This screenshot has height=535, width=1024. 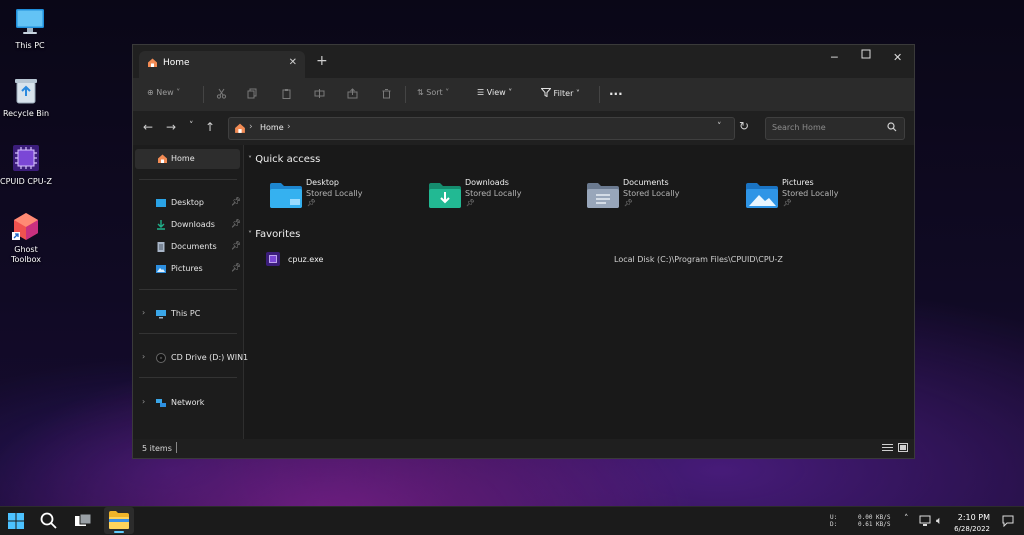 I want to click on nav-item-label: Network, so click(x=188, y=402).